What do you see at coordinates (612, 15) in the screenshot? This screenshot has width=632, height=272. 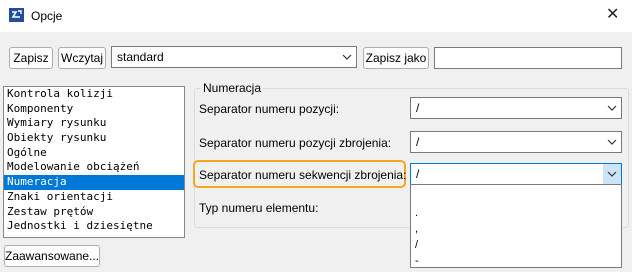 I see `close-icon: ✕` at bounding box center [612, 15].